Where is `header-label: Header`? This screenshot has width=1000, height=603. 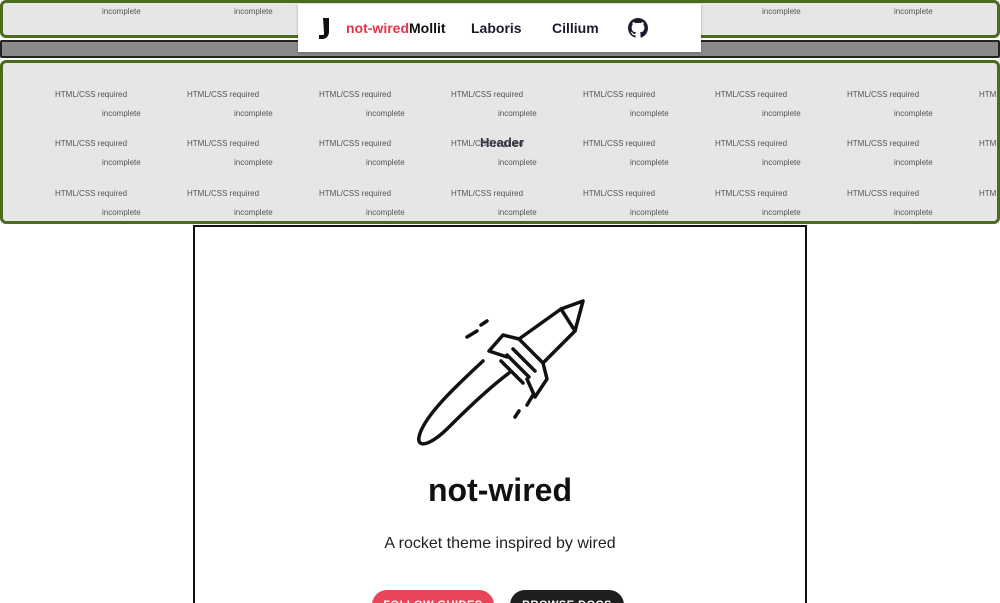
header-label: Header is located at coordinates (502, 142).